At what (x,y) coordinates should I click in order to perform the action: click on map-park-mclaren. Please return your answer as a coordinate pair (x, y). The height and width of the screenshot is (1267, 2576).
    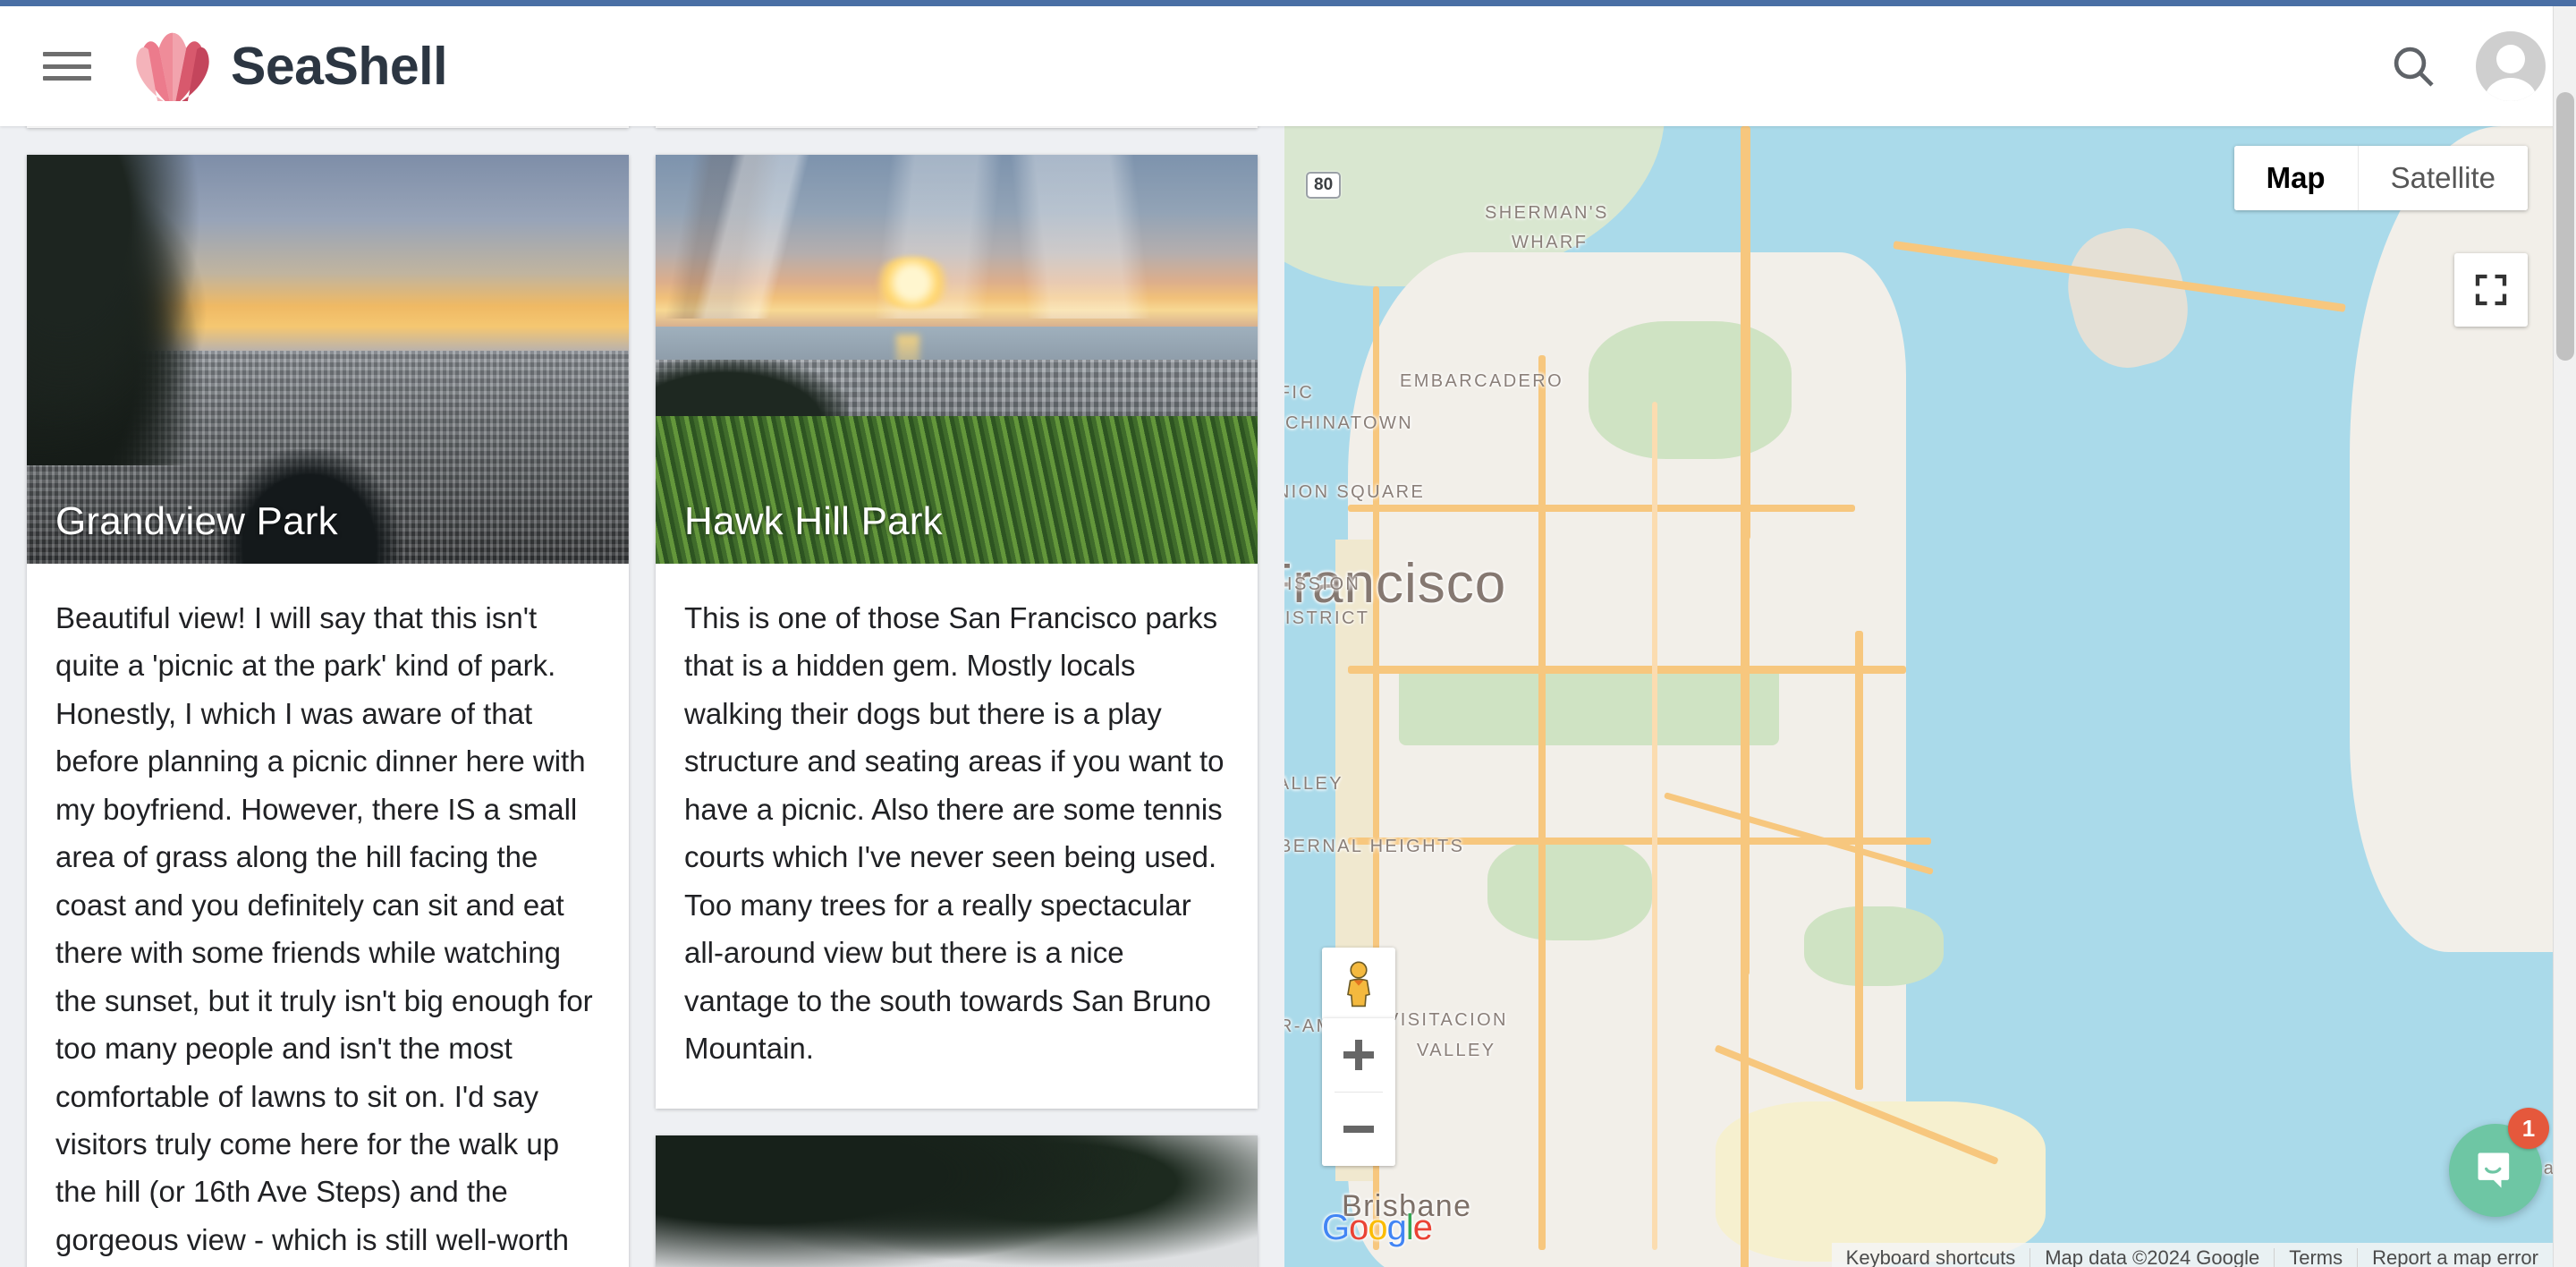
    Looking at the image, I should click on (1874, 947).